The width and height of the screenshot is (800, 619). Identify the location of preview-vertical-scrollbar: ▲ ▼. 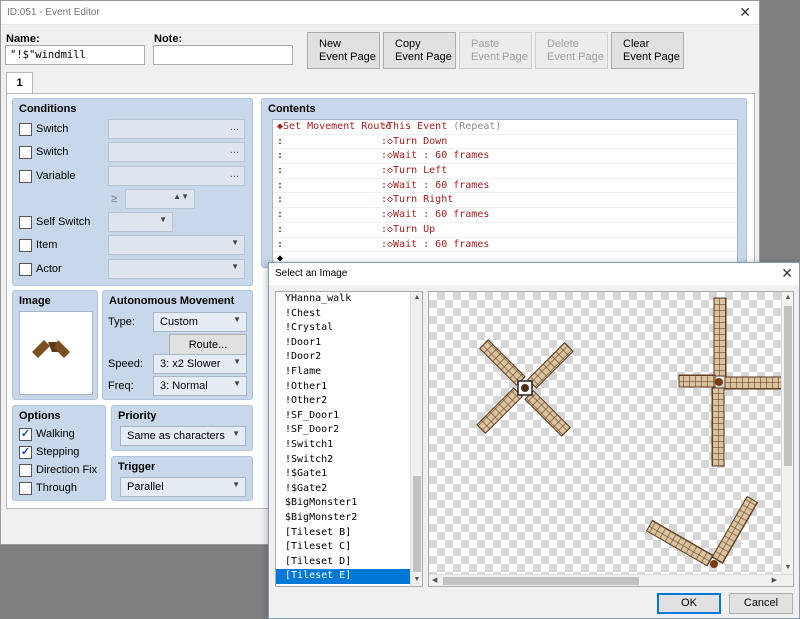
(787, 433).